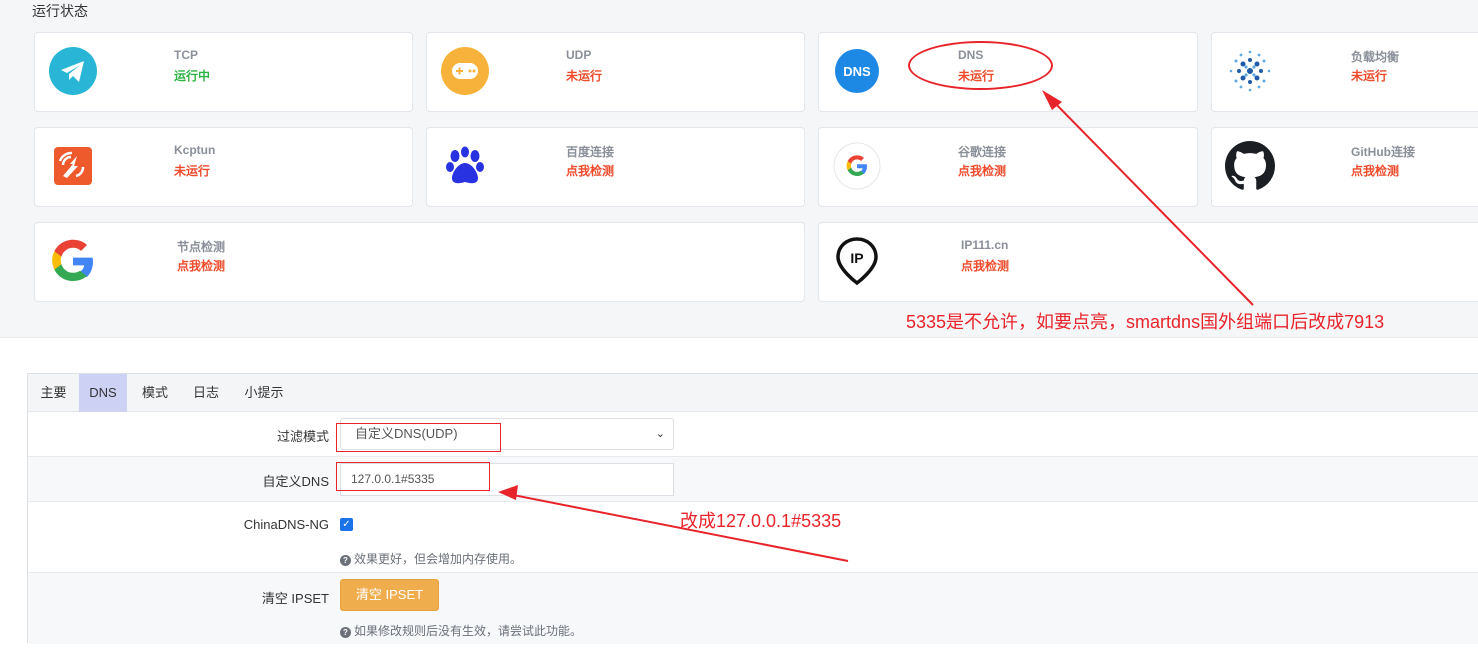  I want to click on tab-bar: 主要 DNS 模式 日志 小提示, so click(753, 393).